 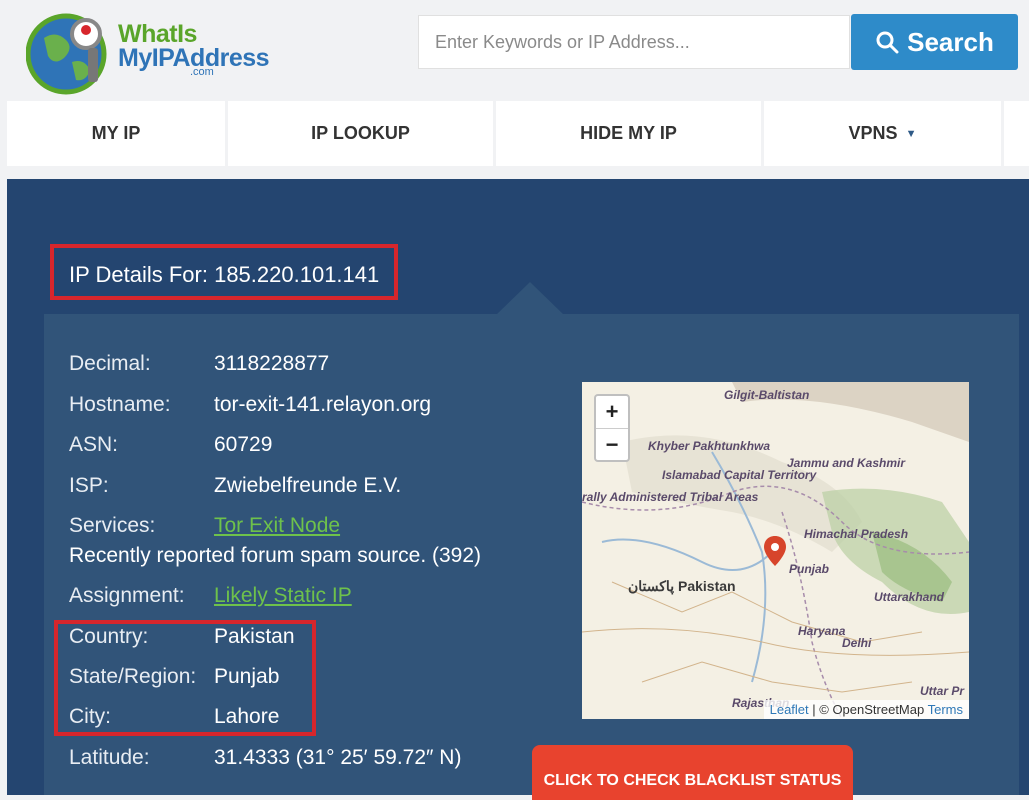 I want to click on assignment-value: Likely Static IP, so click(x=283, y=596).